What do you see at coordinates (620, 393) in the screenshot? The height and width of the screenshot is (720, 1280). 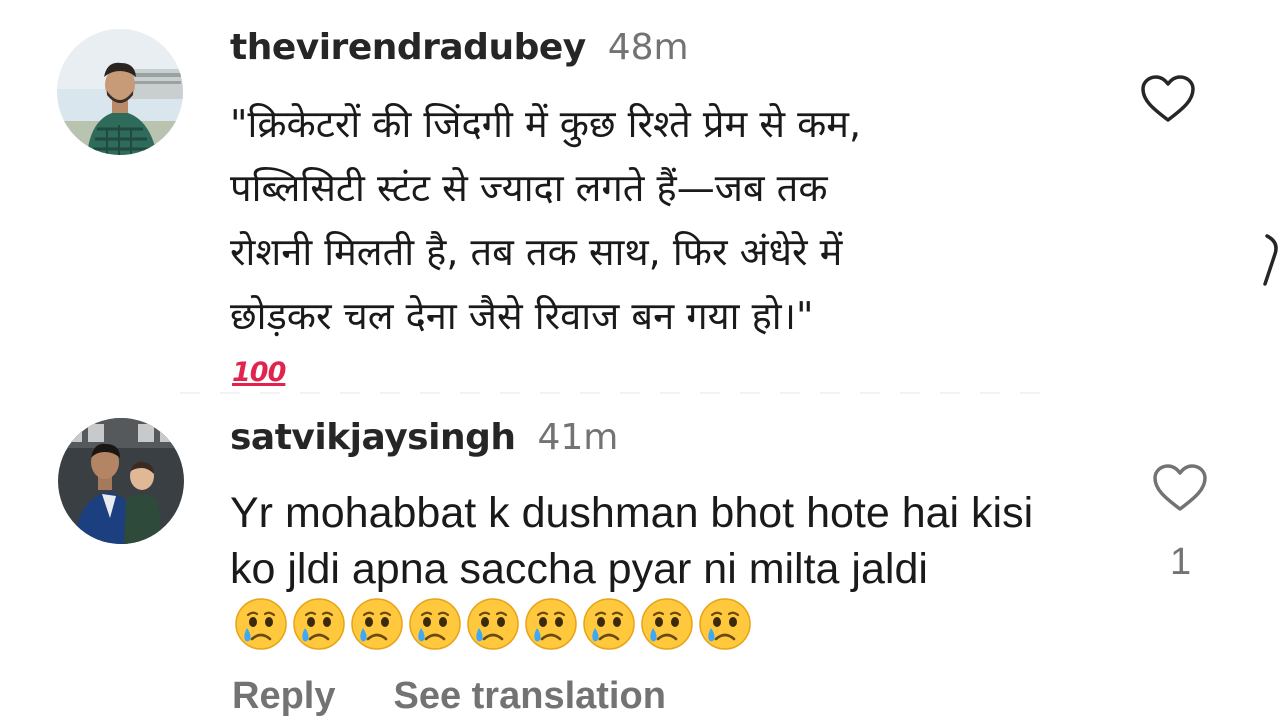 I see `divider` at bounding box center [620, 393].